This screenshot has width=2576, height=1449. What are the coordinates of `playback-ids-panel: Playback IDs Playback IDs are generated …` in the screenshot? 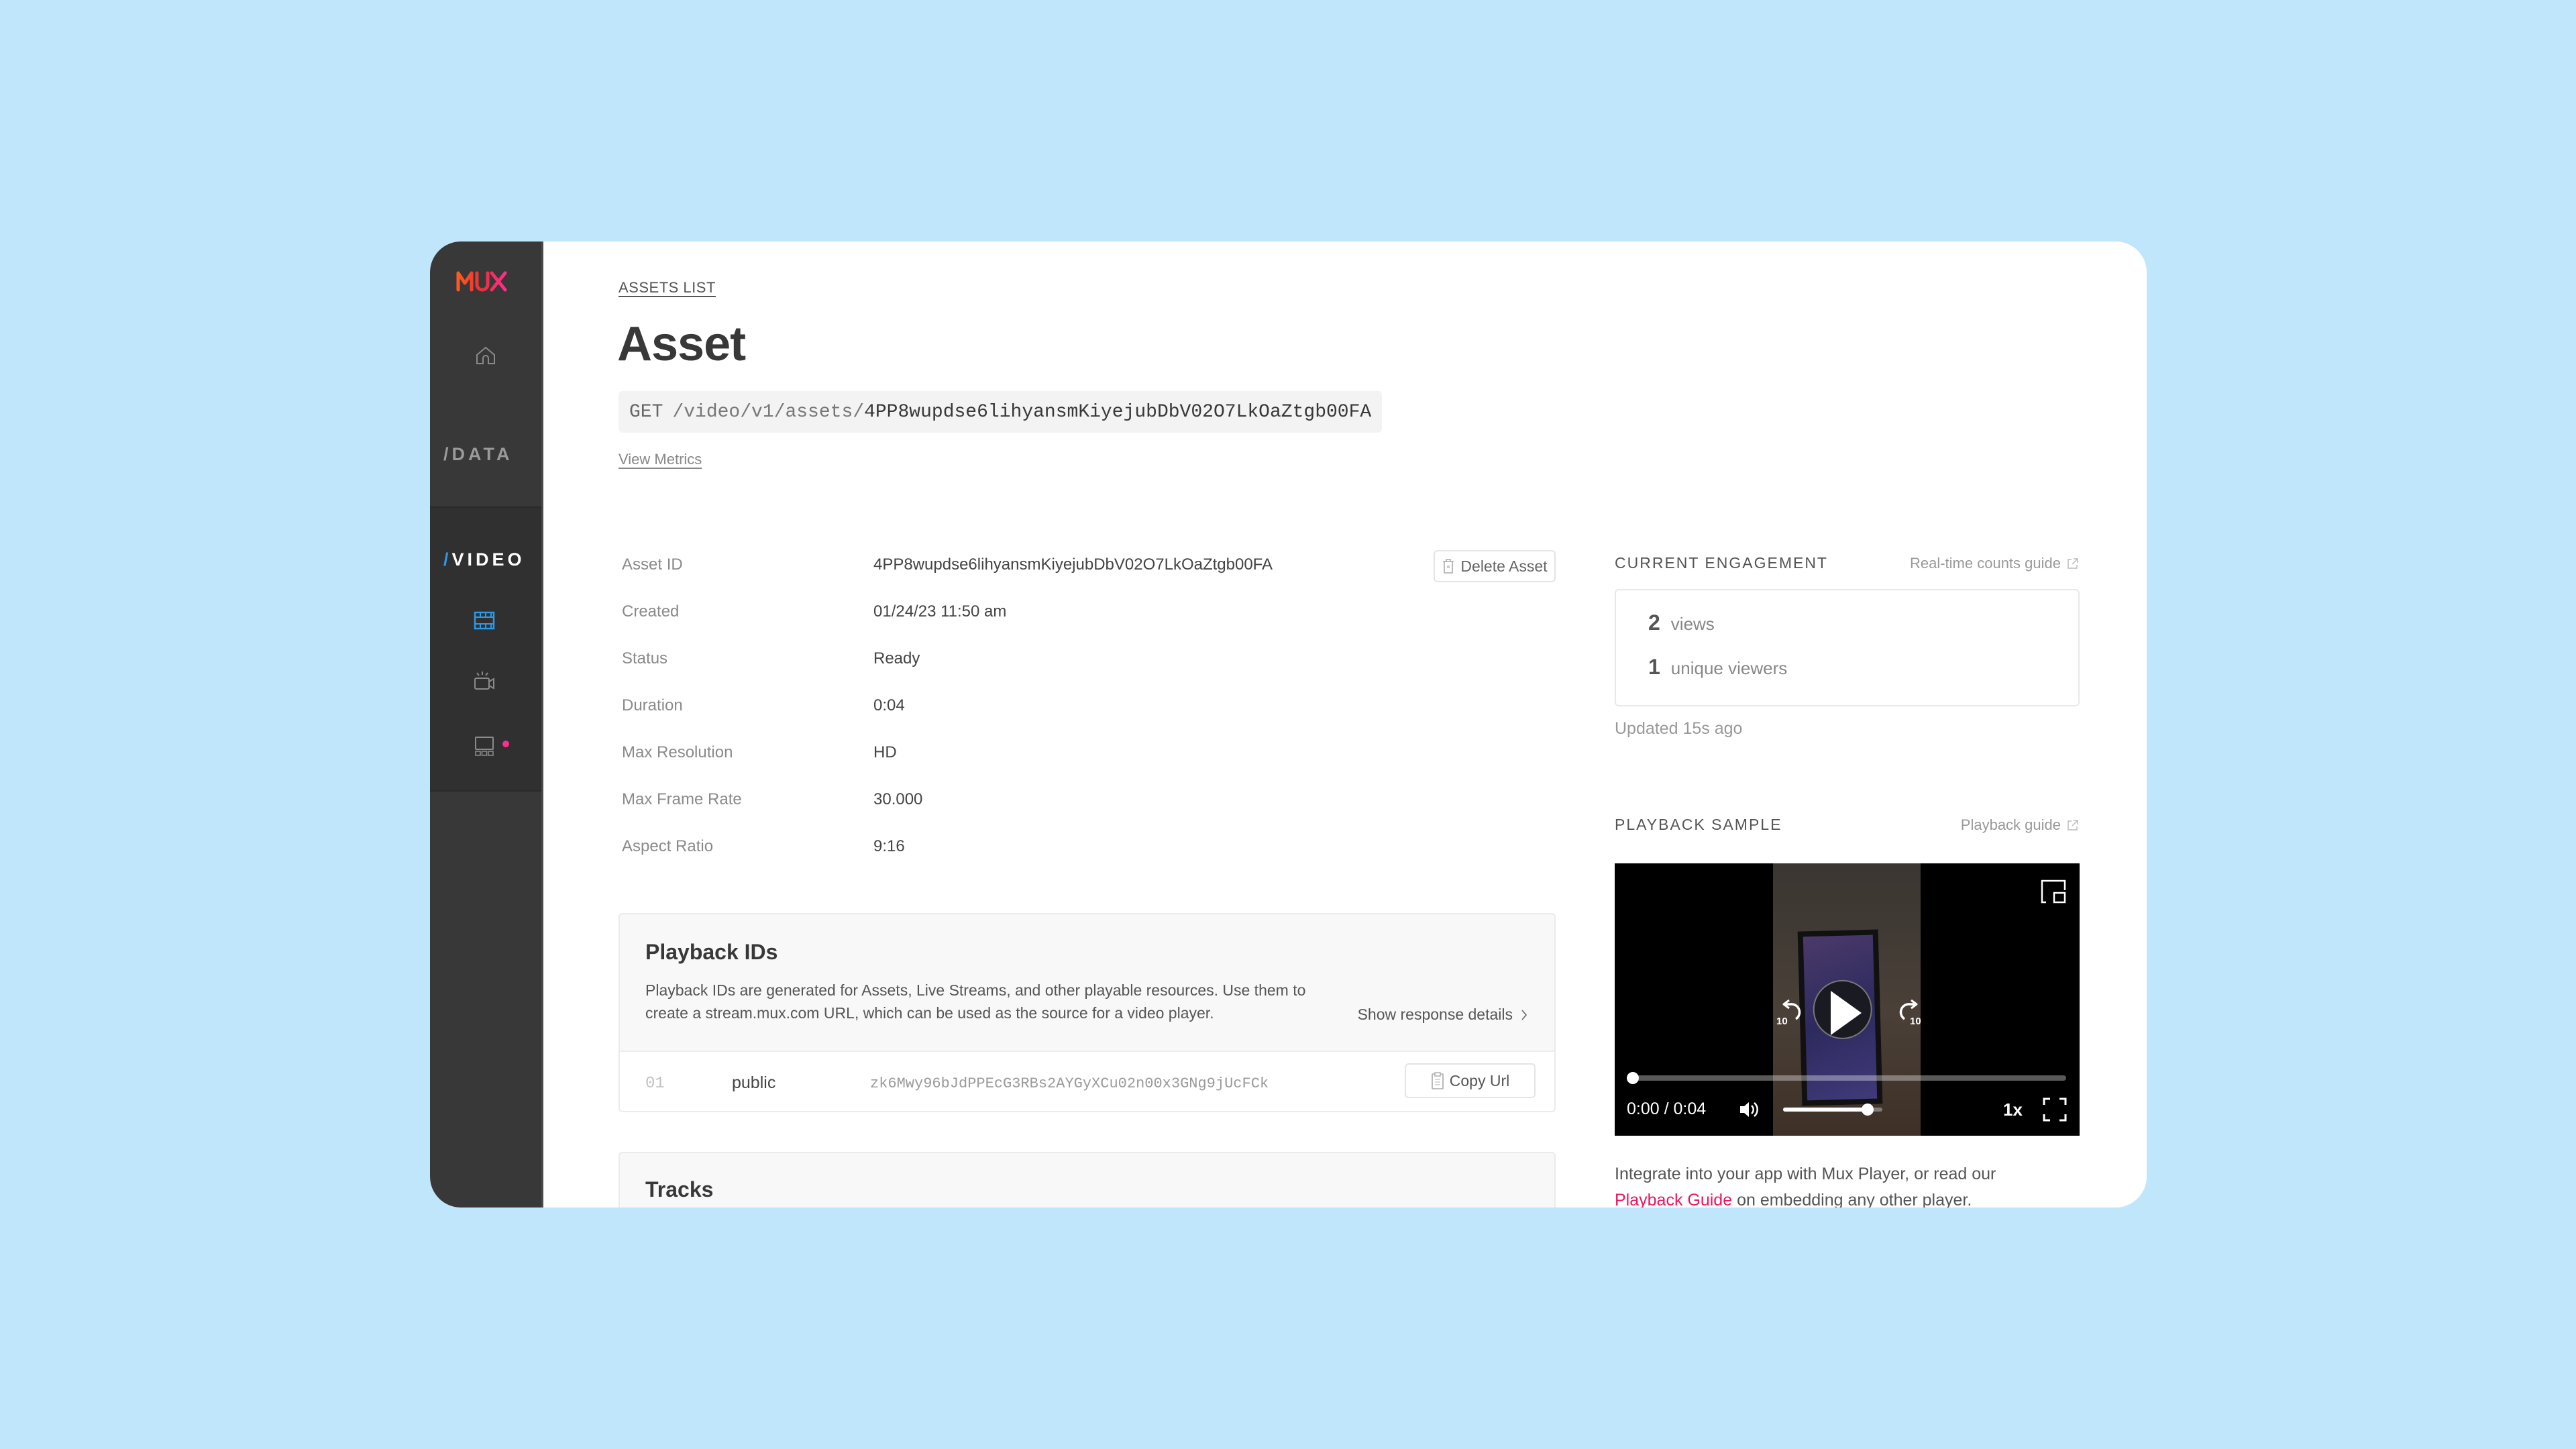 It's located at (1087, 1012).